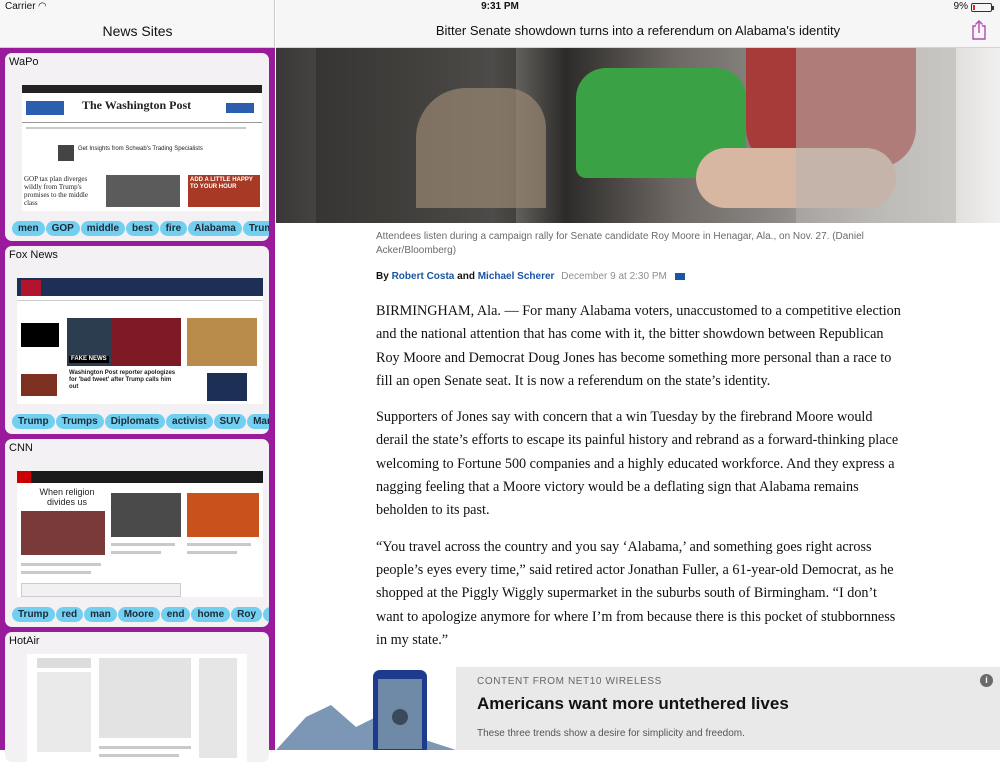 The height and width of the screenshot is (762, 1000). Describe the element at coordinates (140, 534) in the screenshot. I see `site-thumbnail: When religion divides us` at that location.